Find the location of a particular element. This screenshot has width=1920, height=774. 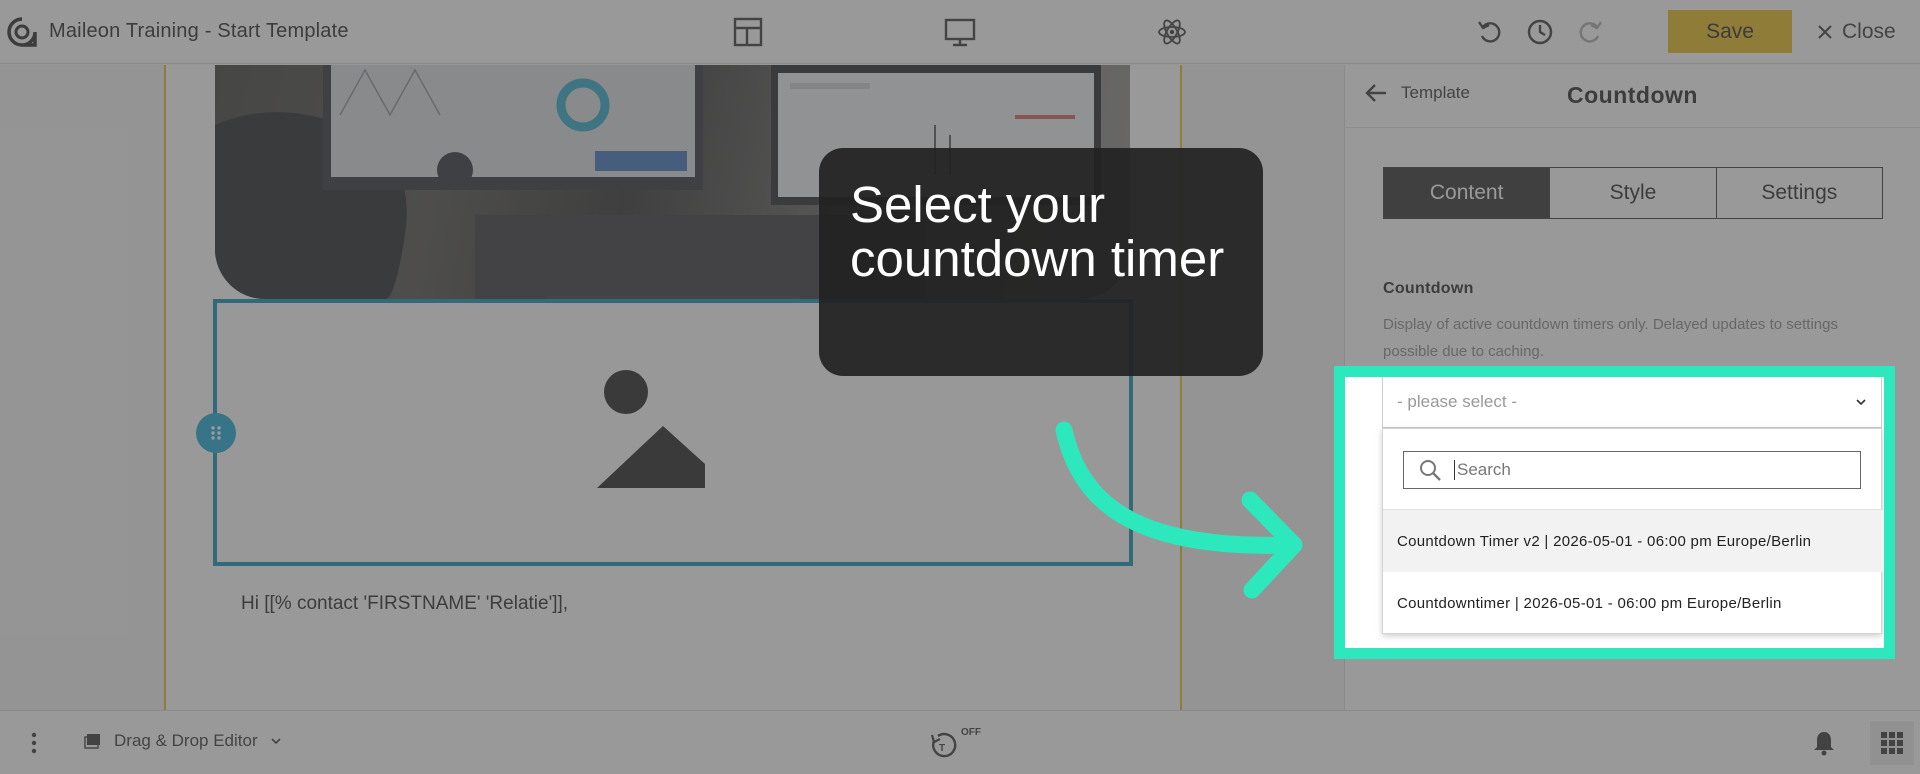

more-vertical-icon is located at coordinates (34, 743).